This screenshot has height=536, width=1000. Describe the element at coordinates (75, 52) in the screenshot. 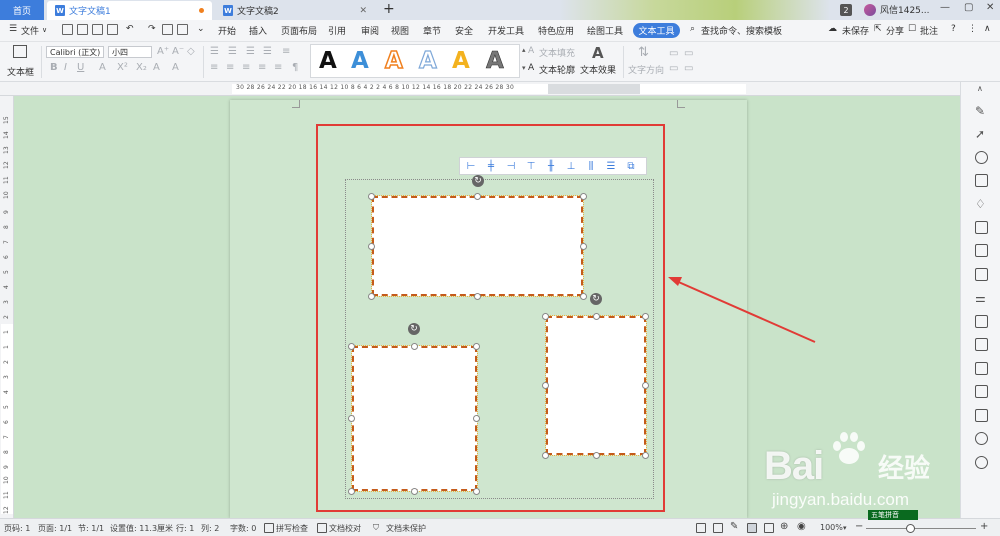

I see `font-name-select: Calibri (正文)` at that location.